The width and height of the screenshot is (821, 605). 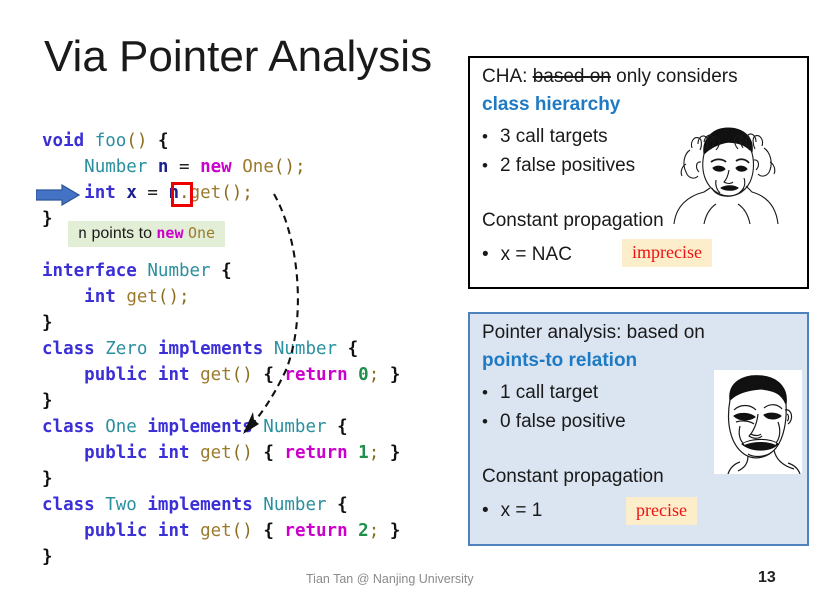 What do you see at coordinates (554, 392) in the screenshot?
I see `list-item: • 1 call target` at bounding box center [554, 392].